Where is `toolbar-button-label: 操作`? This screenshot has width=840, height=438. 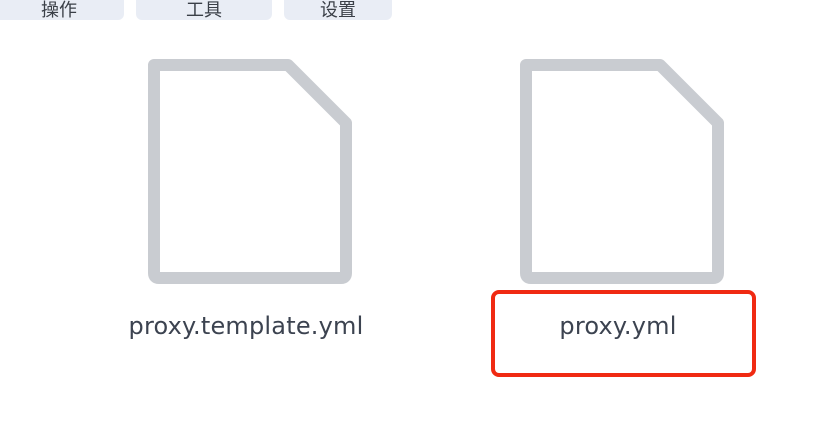
toolbar-button-label: 操作 is located at coordinates (59, 10).